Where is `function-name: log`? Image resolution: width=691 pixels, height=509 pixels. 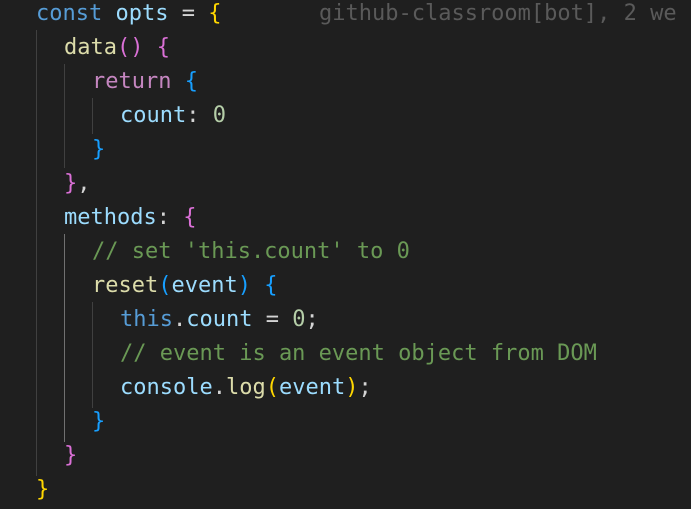
function-name: log is located at coordinates (245, 387).